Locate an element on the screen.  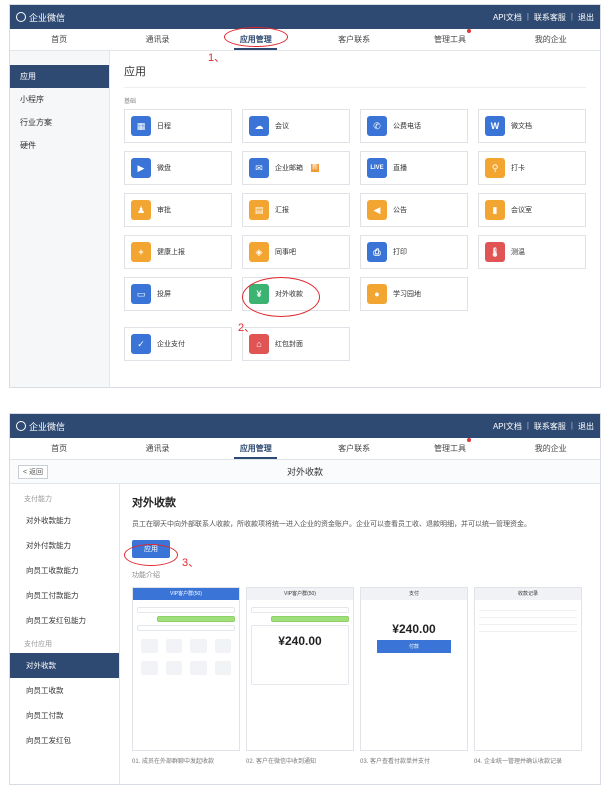
payment-icon: ¥ is located at coordinates (259, 294).